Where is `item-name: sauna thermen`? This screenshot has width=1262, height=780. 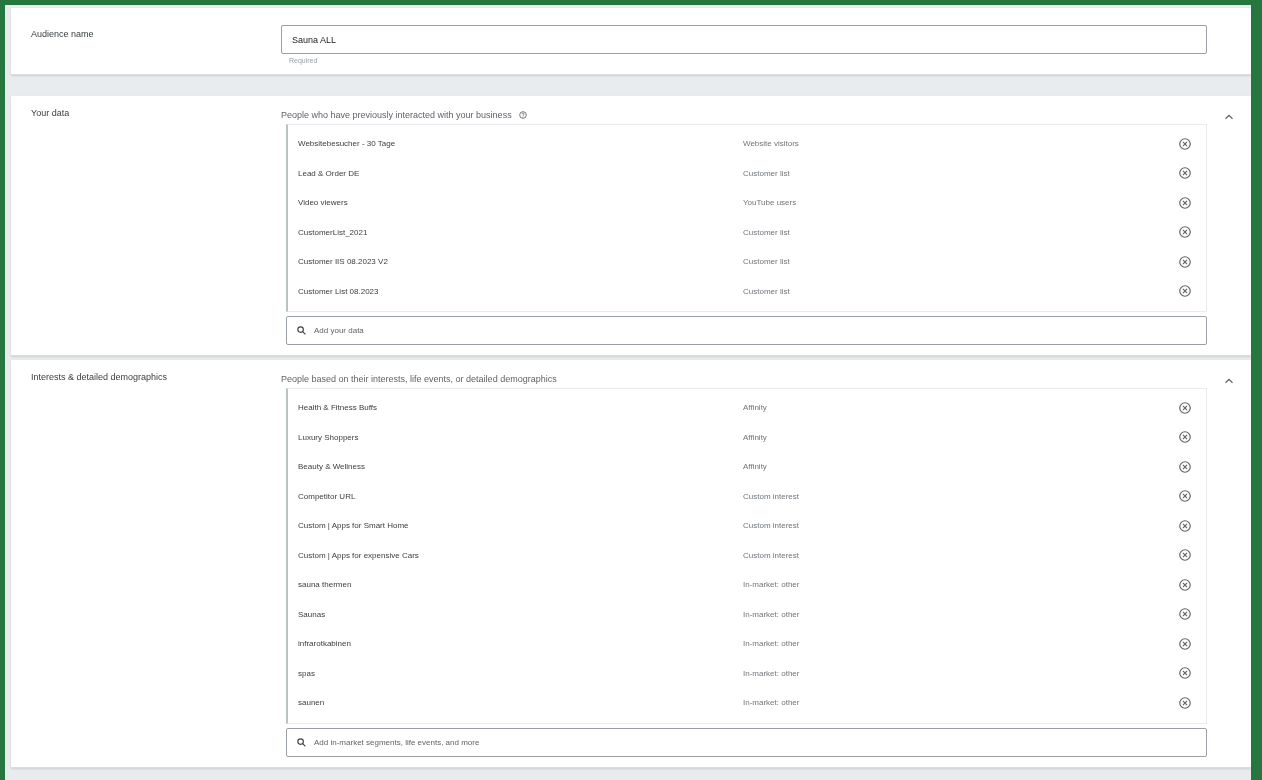 item-name: sauna thermen is located at coordinates (325, 585).